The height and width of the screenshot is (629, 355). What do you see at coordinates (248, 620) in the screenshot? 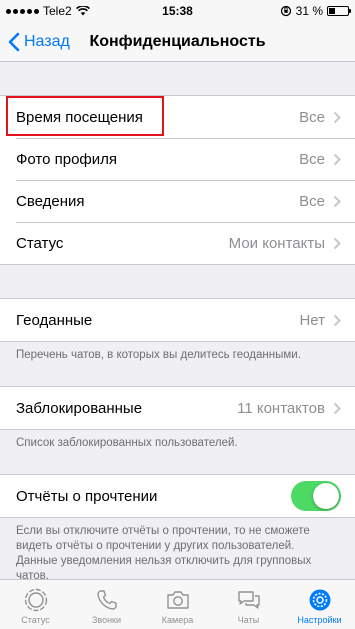
I see `tab-label: Чаты` at bounding box center [248, 620].